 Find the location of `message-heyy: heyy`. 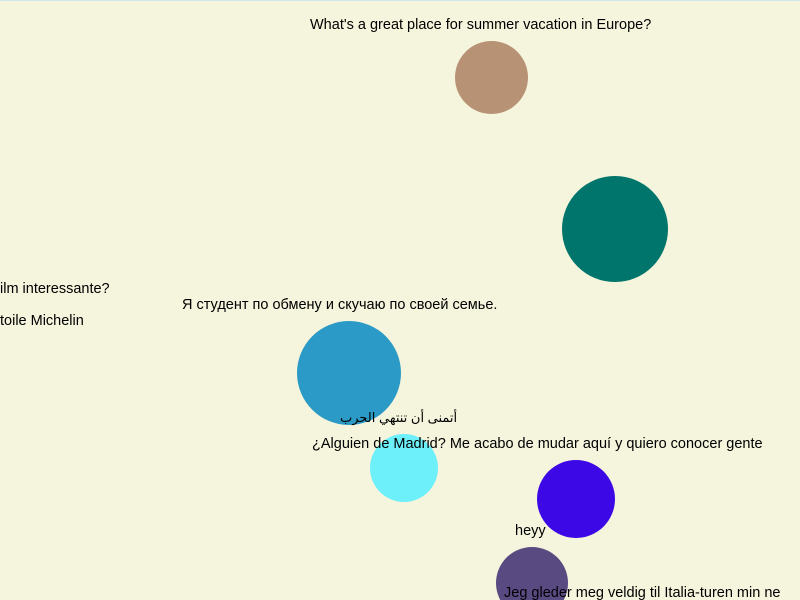

message-heyy: heyy is located at coordinates (530, 531).